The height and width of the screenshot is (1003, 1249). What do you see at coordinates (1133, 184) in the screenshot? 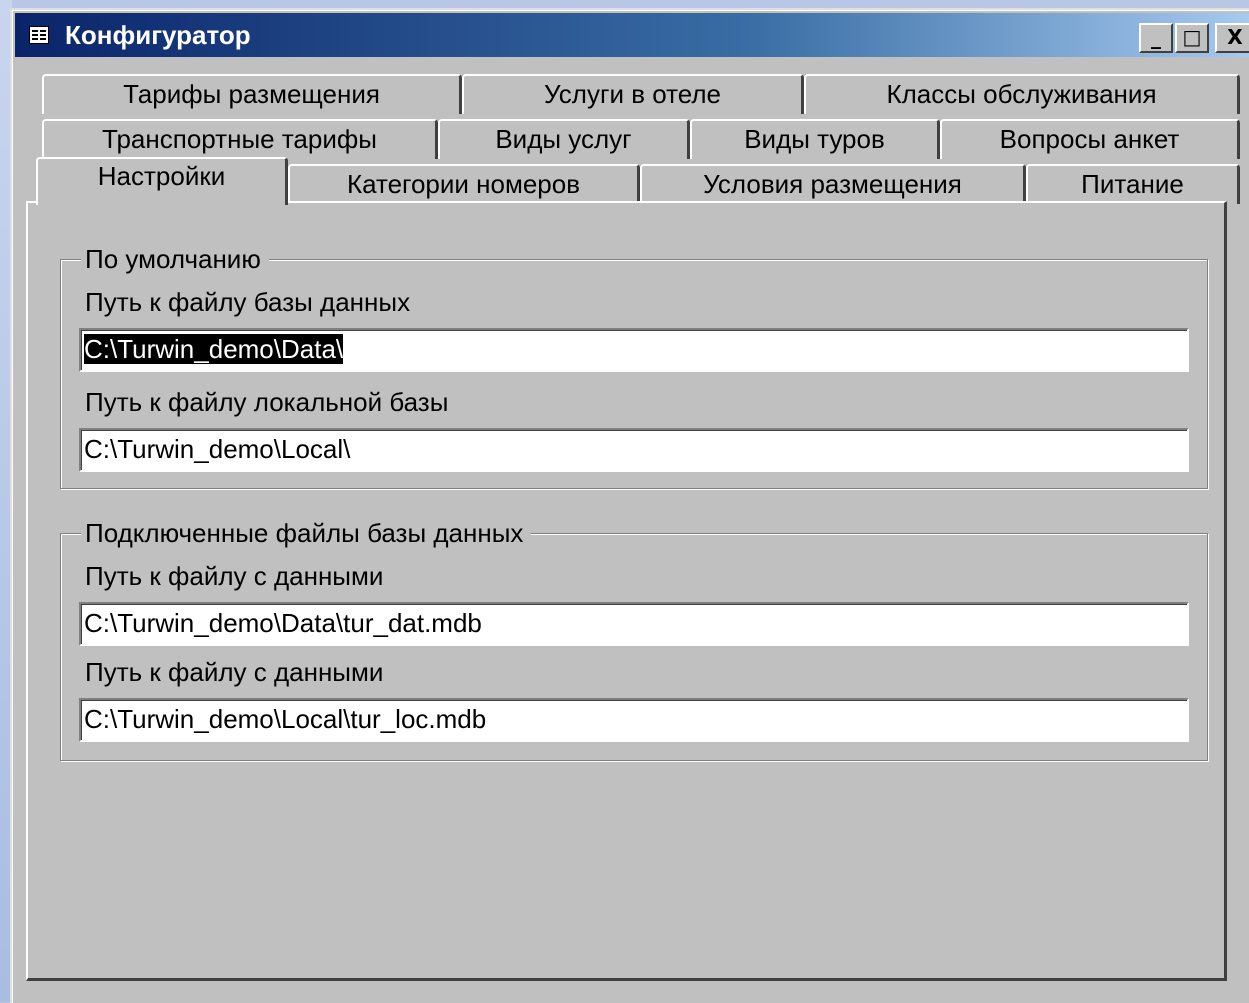
I see `tab-meals: Питание` at bounding box center [1133, 184].